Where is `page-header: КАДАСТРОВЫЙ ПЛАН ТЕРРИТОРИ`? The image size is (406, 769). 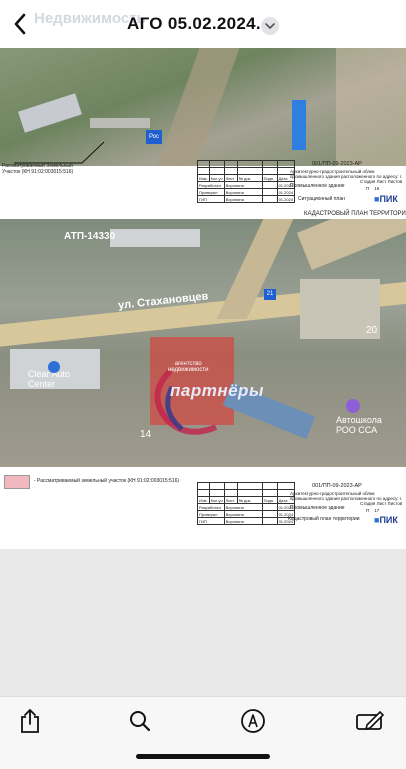
page-header: КАДАСТРОВЫЙ ПЛАН ТЕРРИТОРИ is located at coordinates (355, 214).